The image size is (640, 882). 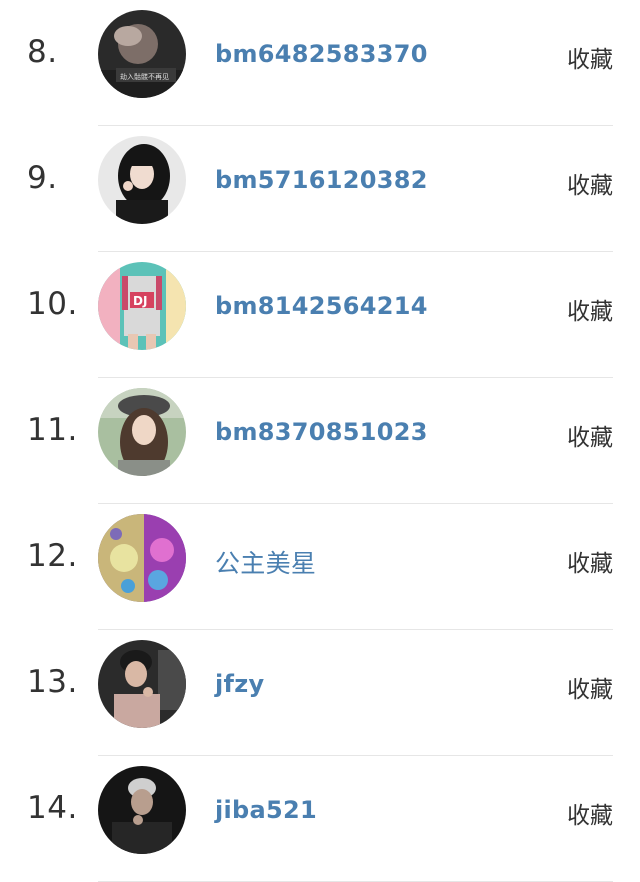 What do you see at coordinates (320, 693) in the screenshot?
I see `list-item: 13. jfzy 收藏` at bounding box center [320, 693].